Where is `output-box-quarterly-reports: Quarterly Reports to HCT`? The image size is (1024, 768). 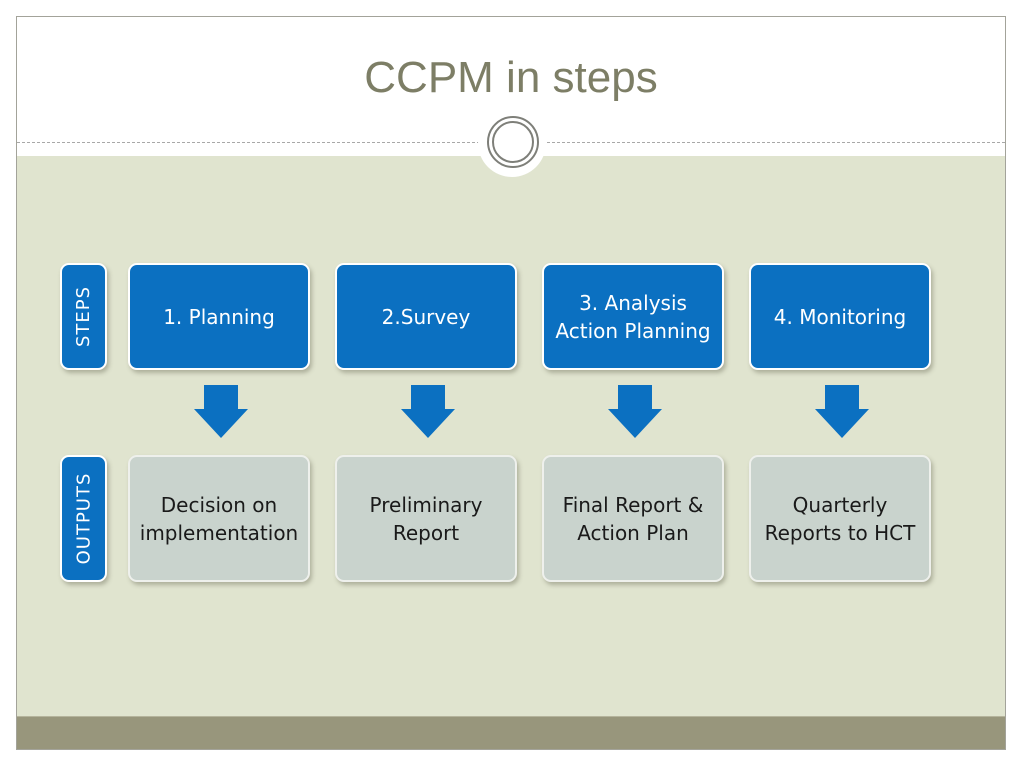 output-box-quarterly-reports: Quarterly Reports to HCT is located at coordinates (840, 518).